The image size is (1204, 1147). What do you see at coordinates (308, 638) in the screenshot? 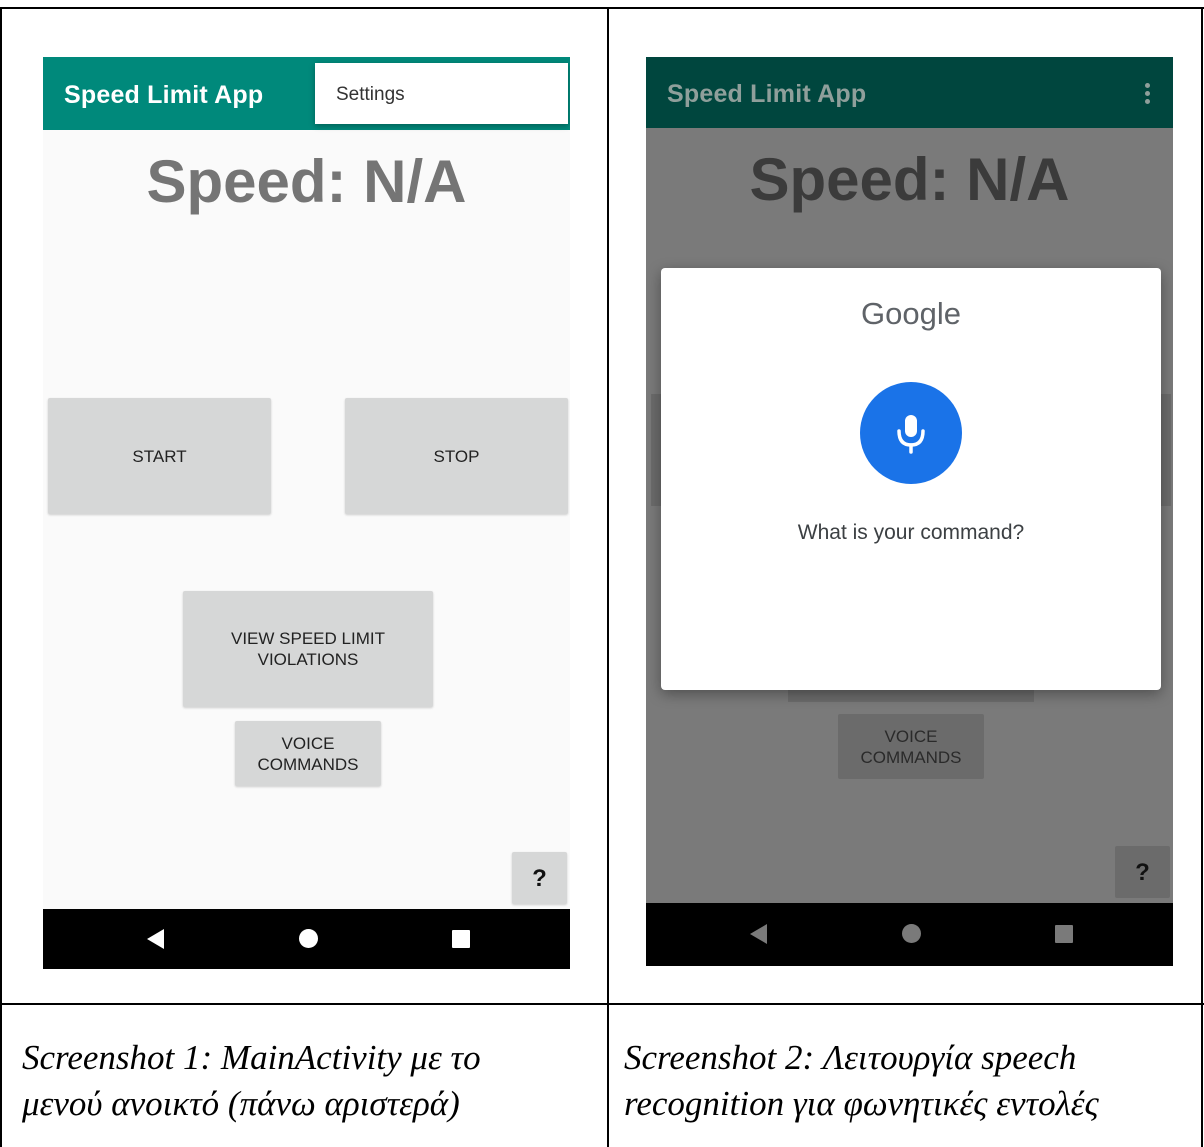
I see `view-violations-label-line1: VIEW SPEED LIMIT` at bounding box center [308, 638].